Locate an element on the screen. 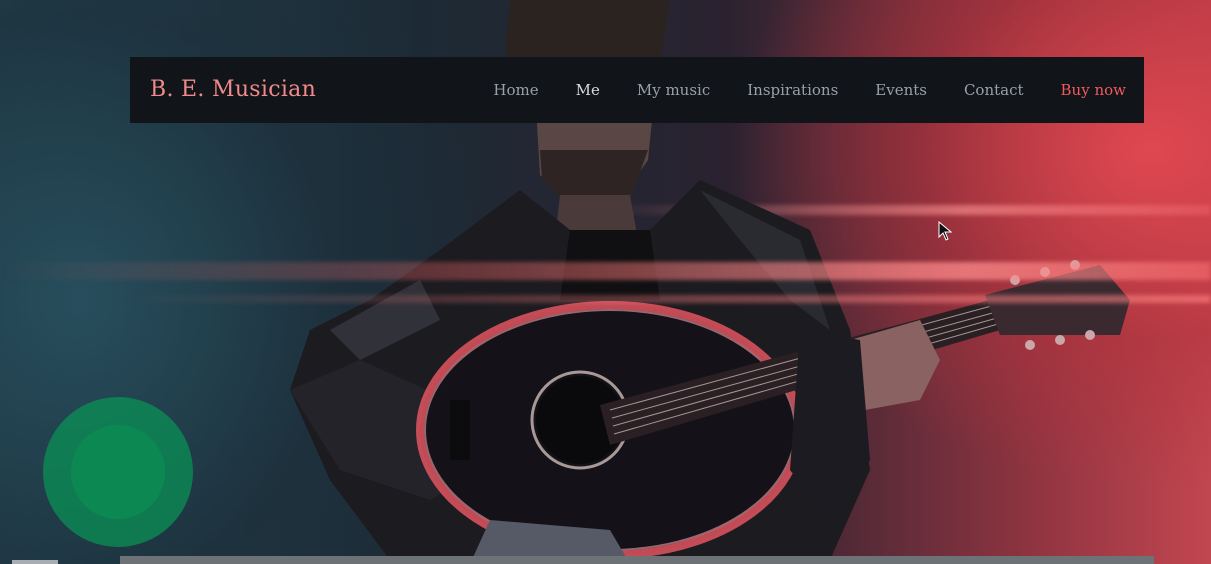  site-logo: B. E. Musician is located at coordinates (233, 89).